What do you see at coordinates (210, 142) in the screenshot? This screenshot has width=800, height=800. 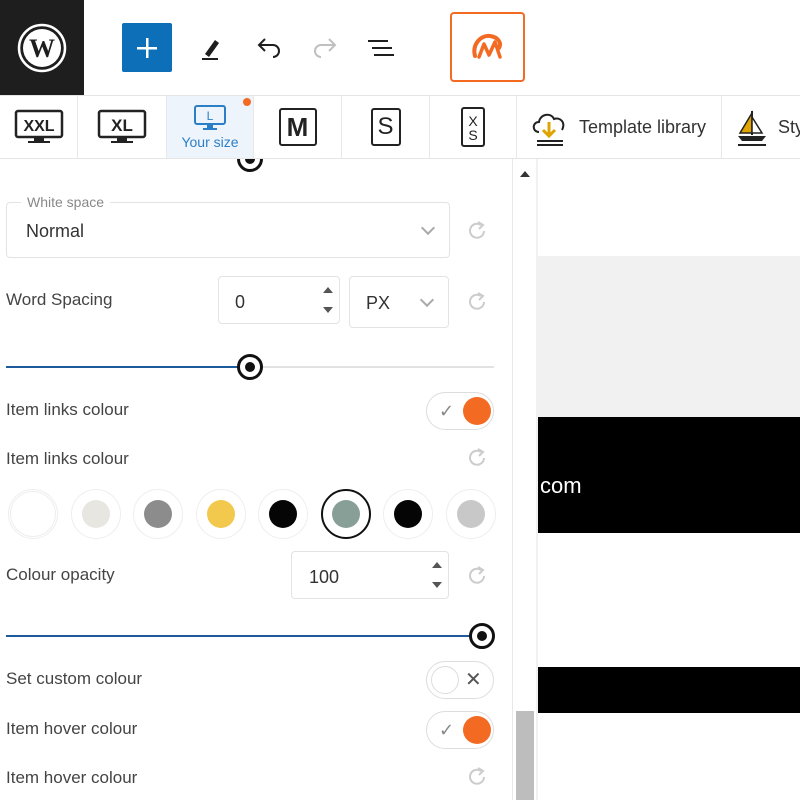 I see `your-size-label: Your size` at bounding box center [210, 142].